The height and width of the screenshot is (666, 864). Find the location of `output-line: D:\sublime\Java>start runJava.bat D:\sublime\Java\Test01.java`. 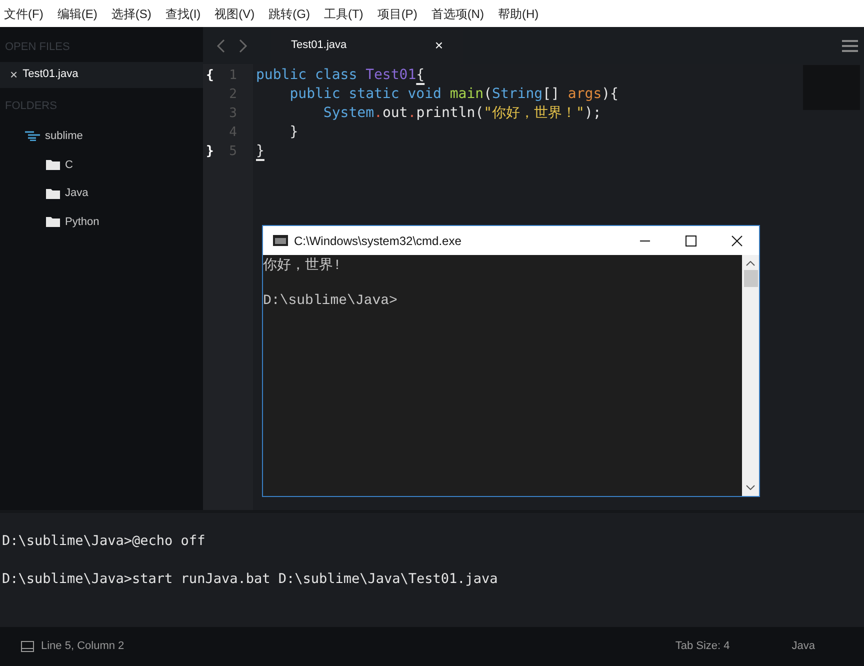

output-line: D:\sublime\Java>start runJava.bat D:\sublime\Java\Test01.java is located at coordinates (250, 580).